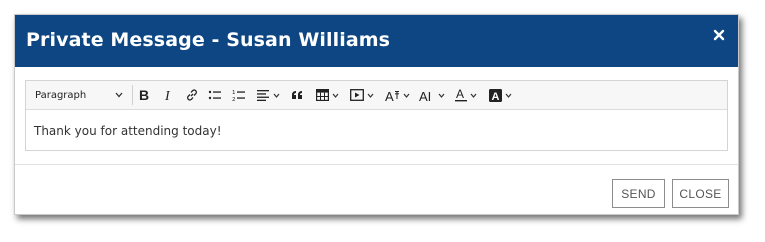 Image resolution: width=765 pixels, height=242 pixels. I want to click on svg-text: B, so click(144, 95).